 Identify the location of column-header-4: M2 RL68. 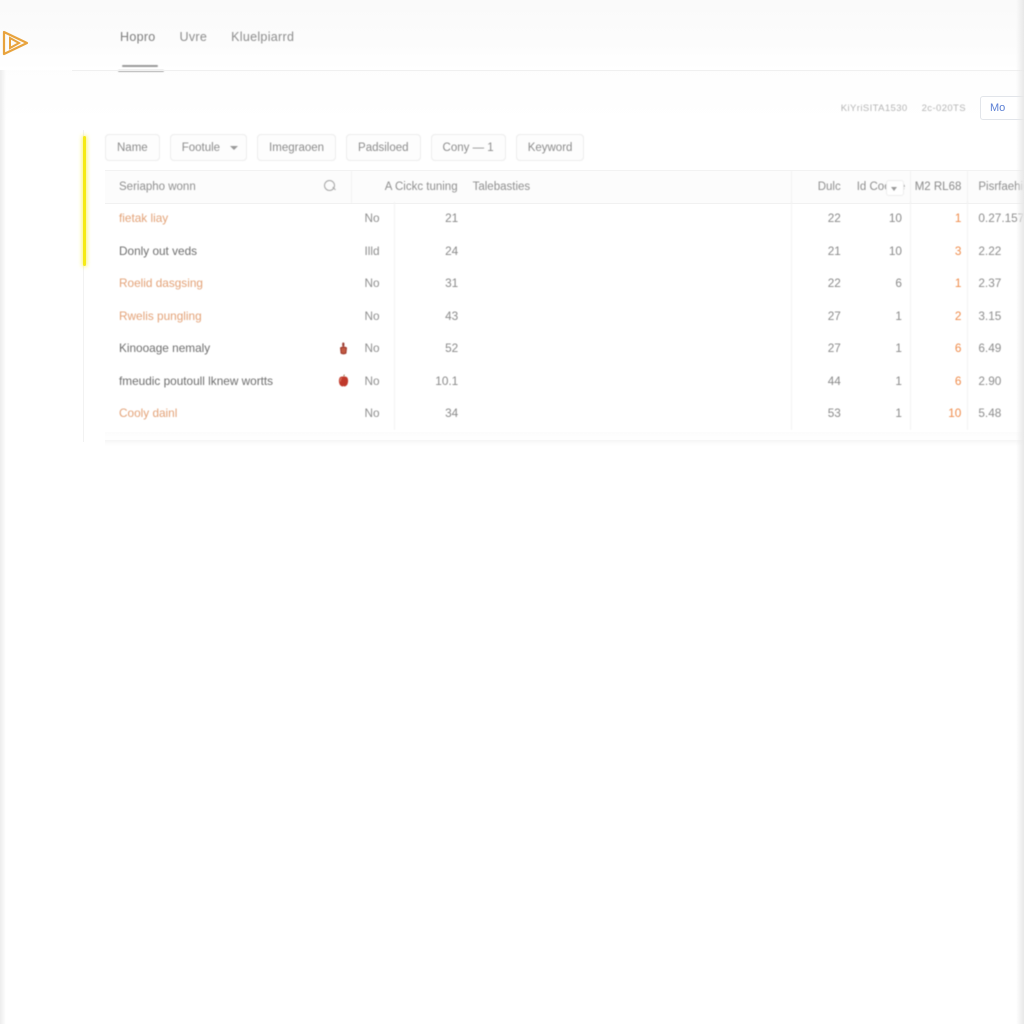
(938, 187).